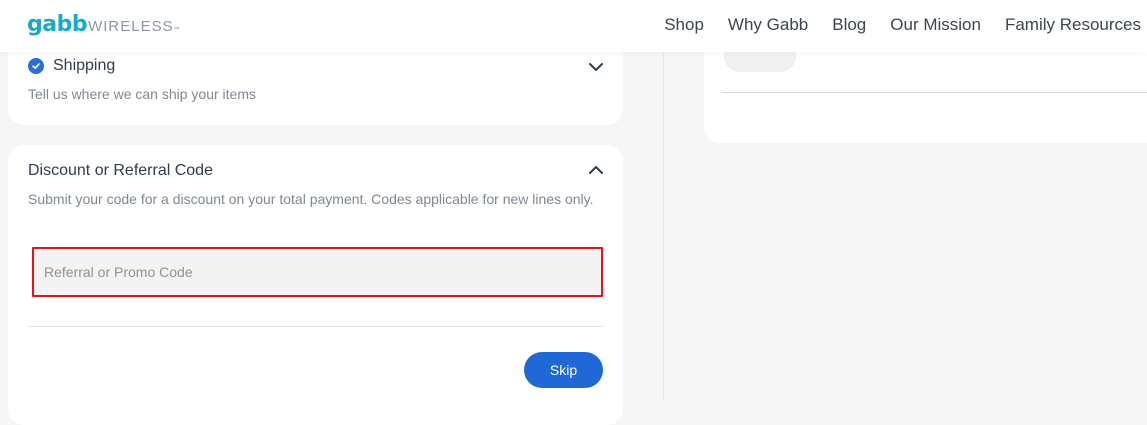 Image resolution: width=1147 pixels, height=425 pixels. I want to click on discount-divider, so click(315, 326).